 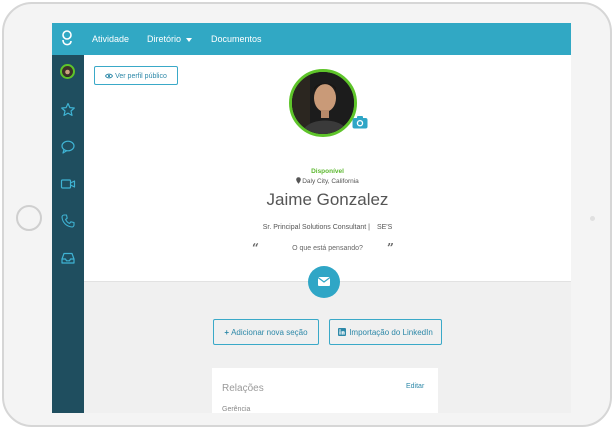 What do you see at coordinates (164, 39) in the screenshot?
I see `nav-directory-label: Diretório` at bounding box center [164, 39].